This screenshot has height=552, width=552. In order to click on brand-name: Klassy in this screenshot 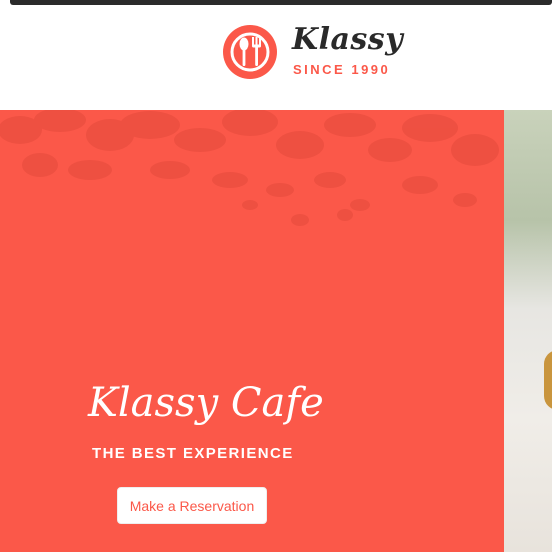, I will do `click(348, 39)`.